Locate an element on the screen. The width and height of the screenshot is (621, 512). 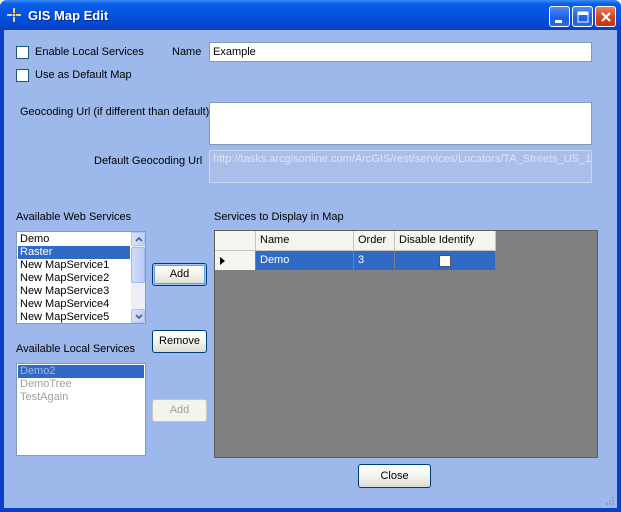
chevron-down-icon is located at coordinates (139, 317).